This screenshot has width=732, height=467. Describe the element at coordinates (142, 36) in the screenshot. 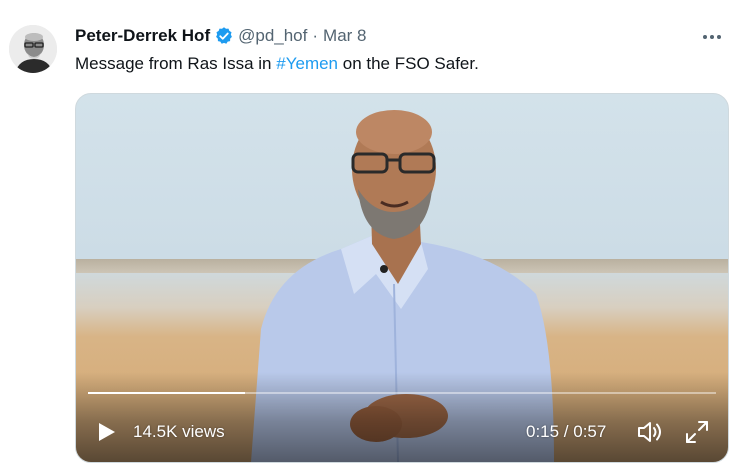

I see `author-name: Peter-Derrek Hof` at that location.